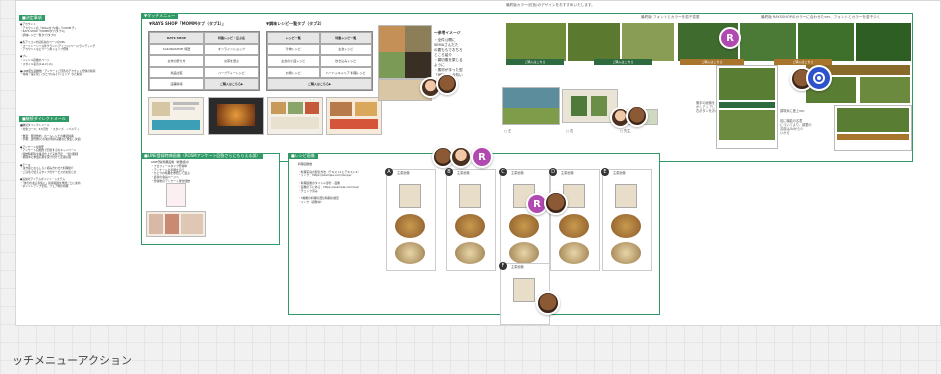 The height and width of the screenshot is (374, 941). What do you see at coordinates (574, 219) in the screenshot?
I see `recipe-card: D 主菜画像` at bounding box center [574, 219].